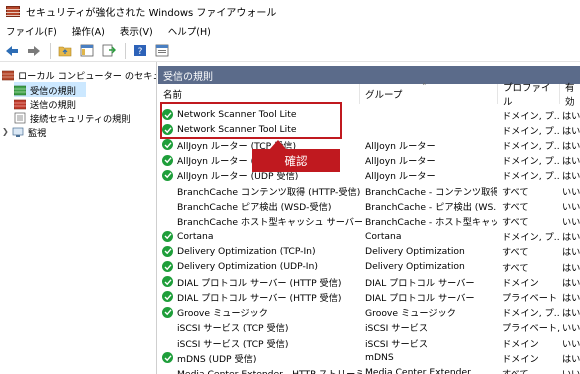 The height and width of the screenshot is (374, 580). What do you see at coordinates (78, 74) in the screenshot?
I see `tree-root: ローカル コンピューター のセキュリティ` at bounding box center [78, 74].